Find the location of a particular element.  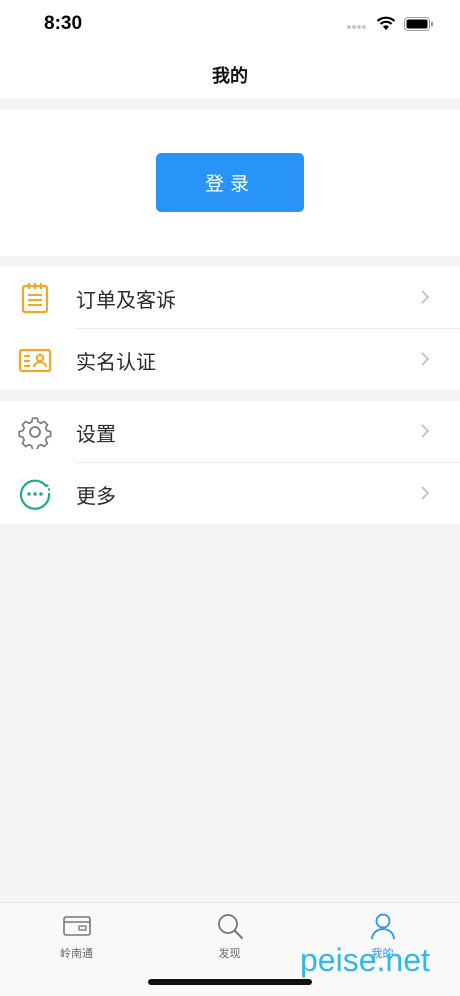

menu-item-label: 实名认证 is located at coordinates (116, 362).